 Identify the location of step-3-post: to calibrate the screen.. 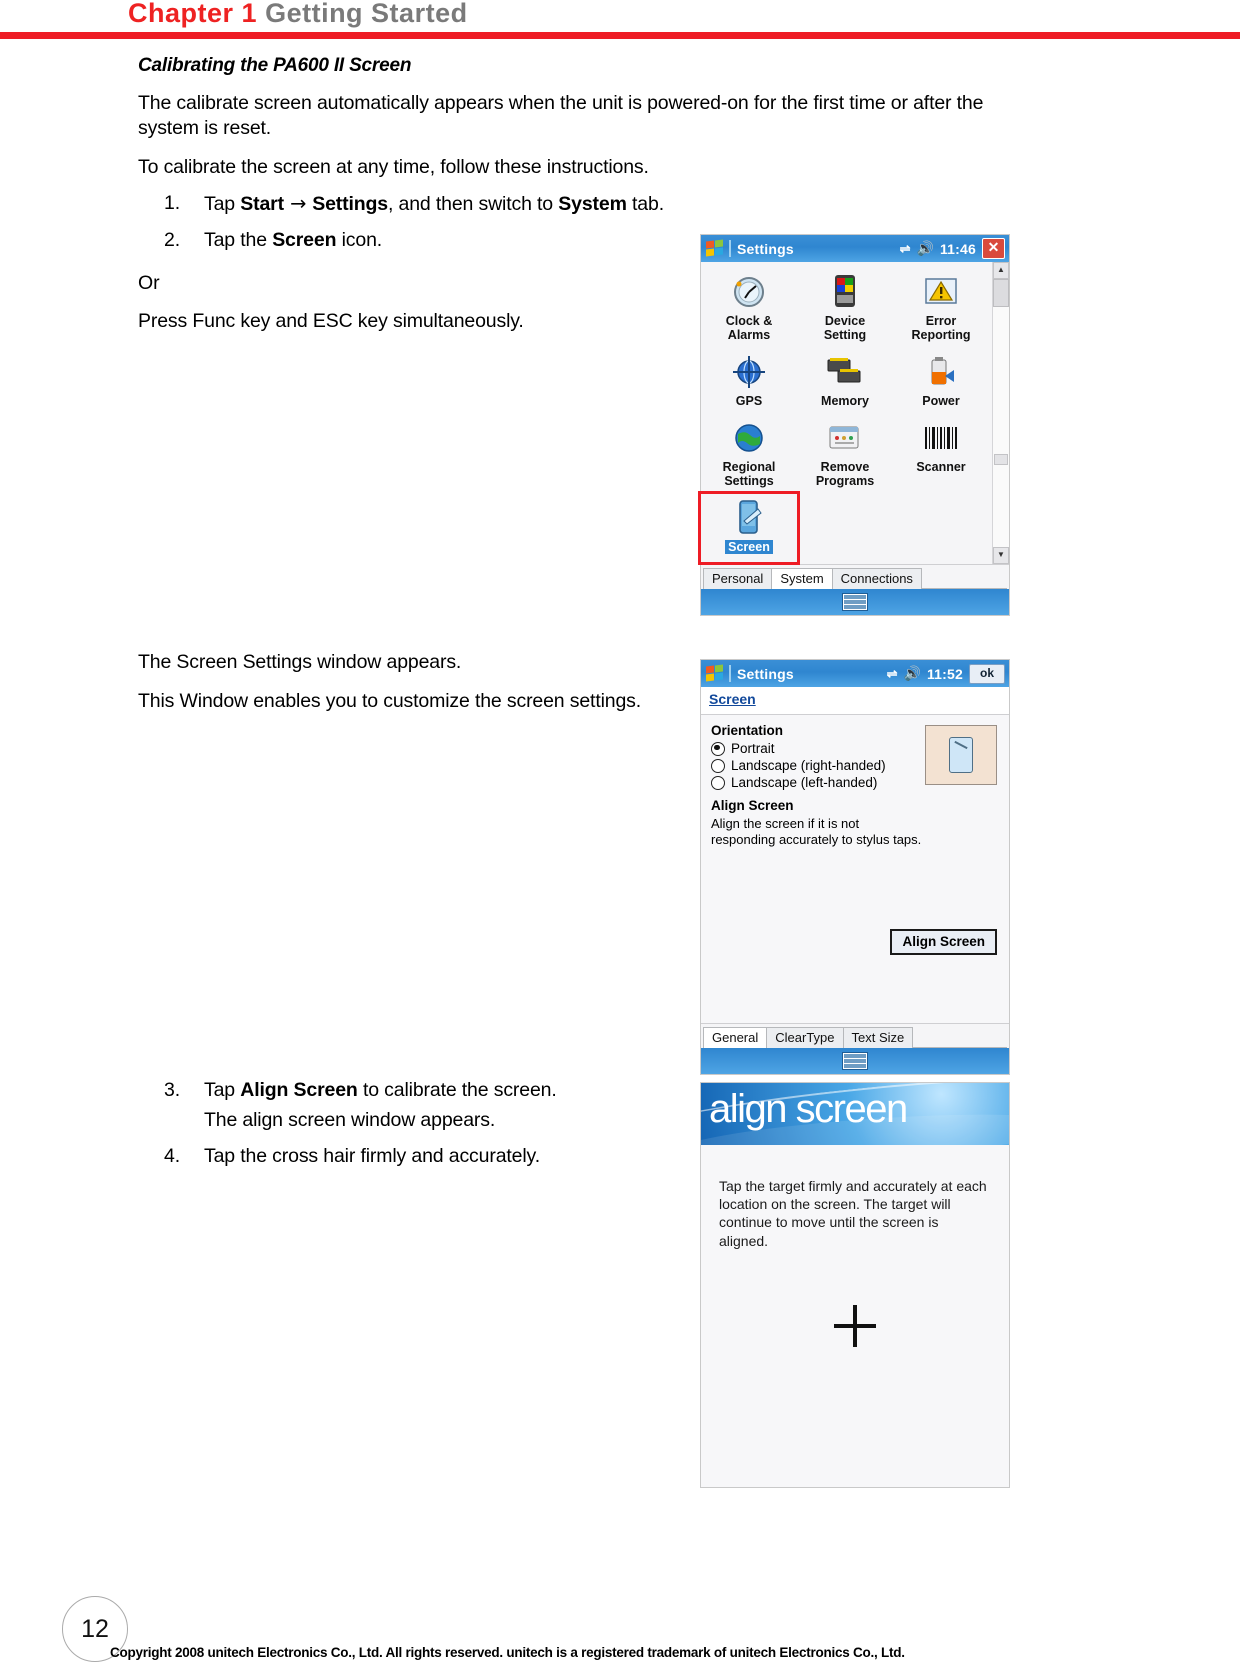
(457, 1090).